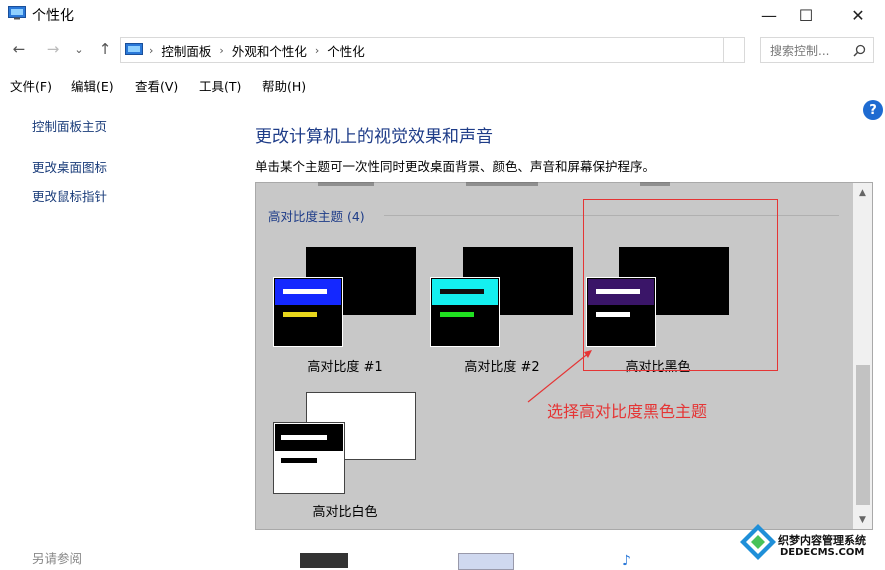 The image size is (885, 570). What do you see at coordinates (858, 15) in the screenshot?
I see `close-button: ✕` at bounding box center [858, 15].